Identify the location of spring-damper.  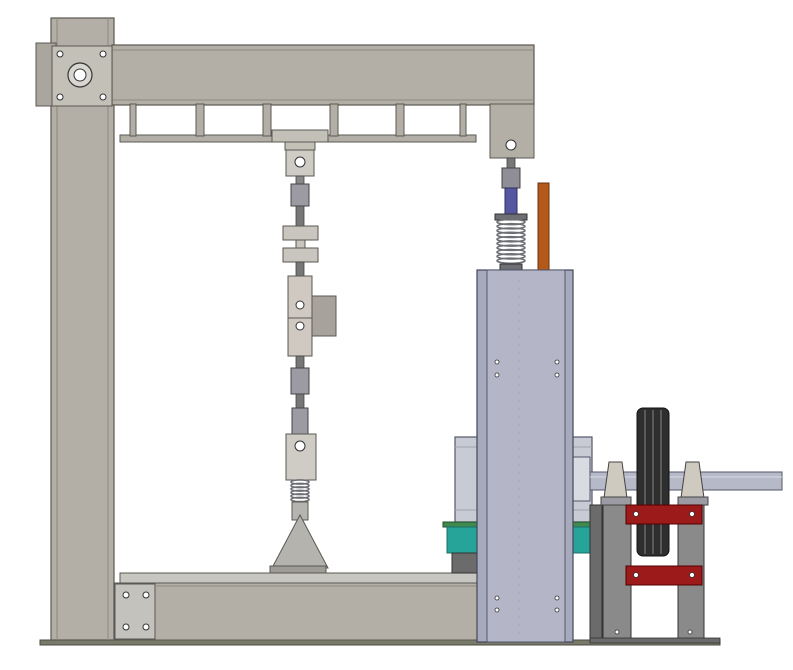
(511, 230).